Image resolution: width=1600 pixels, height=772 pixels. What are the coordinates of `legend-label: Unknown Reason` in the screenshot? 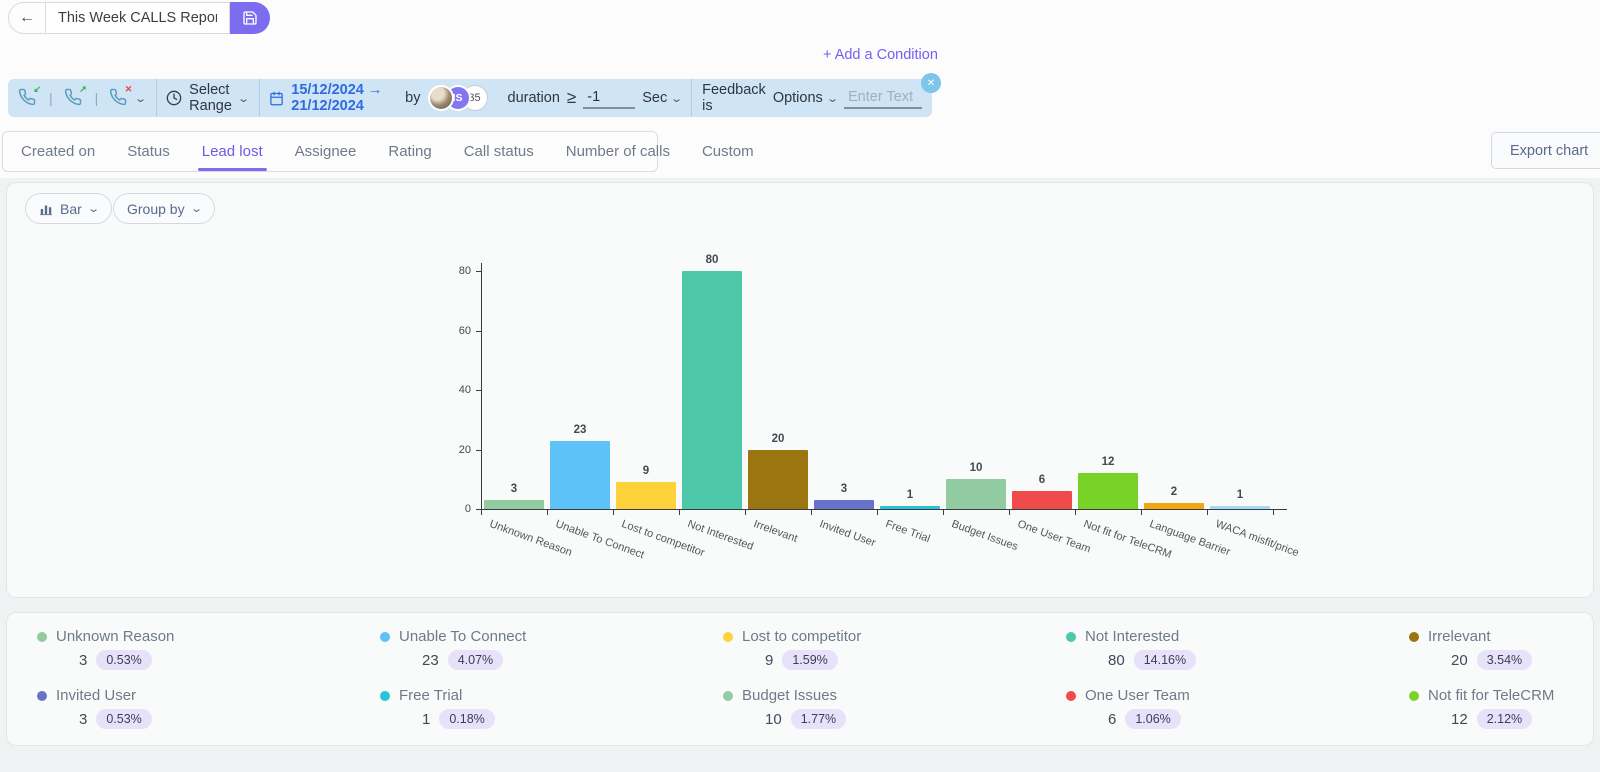 It's located at (115, 636).